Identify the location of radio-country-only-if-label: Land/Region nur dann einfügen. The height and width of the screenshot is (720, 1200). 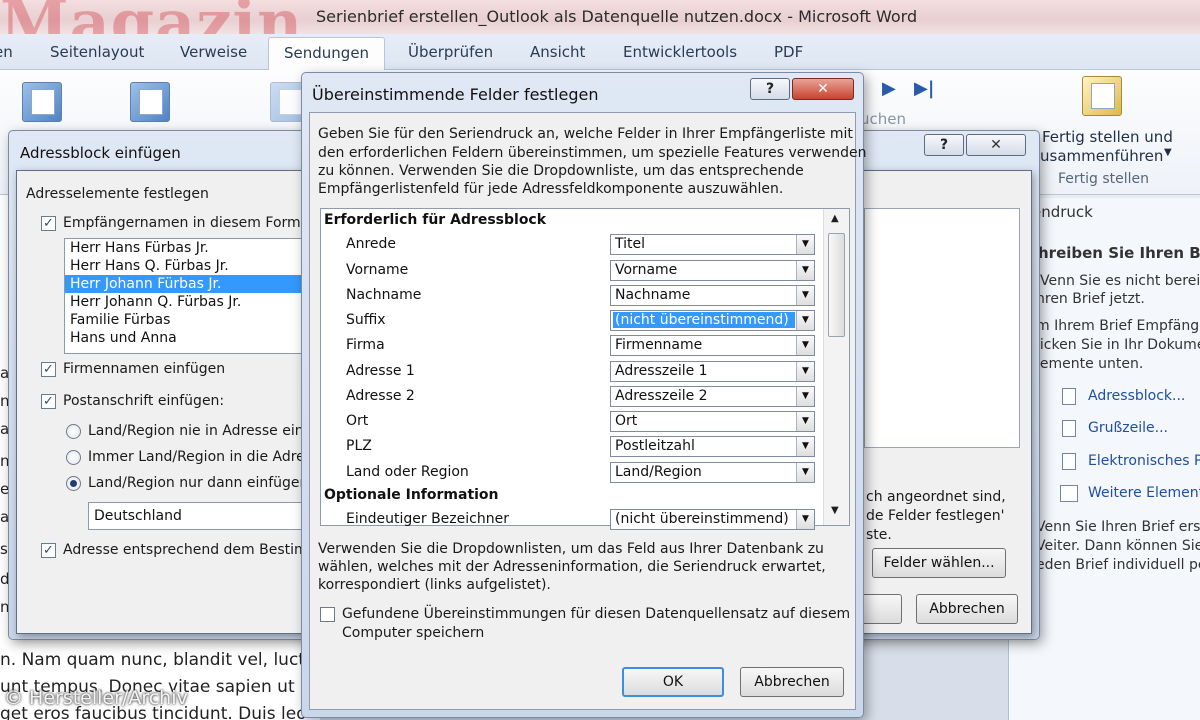
(198, 483).